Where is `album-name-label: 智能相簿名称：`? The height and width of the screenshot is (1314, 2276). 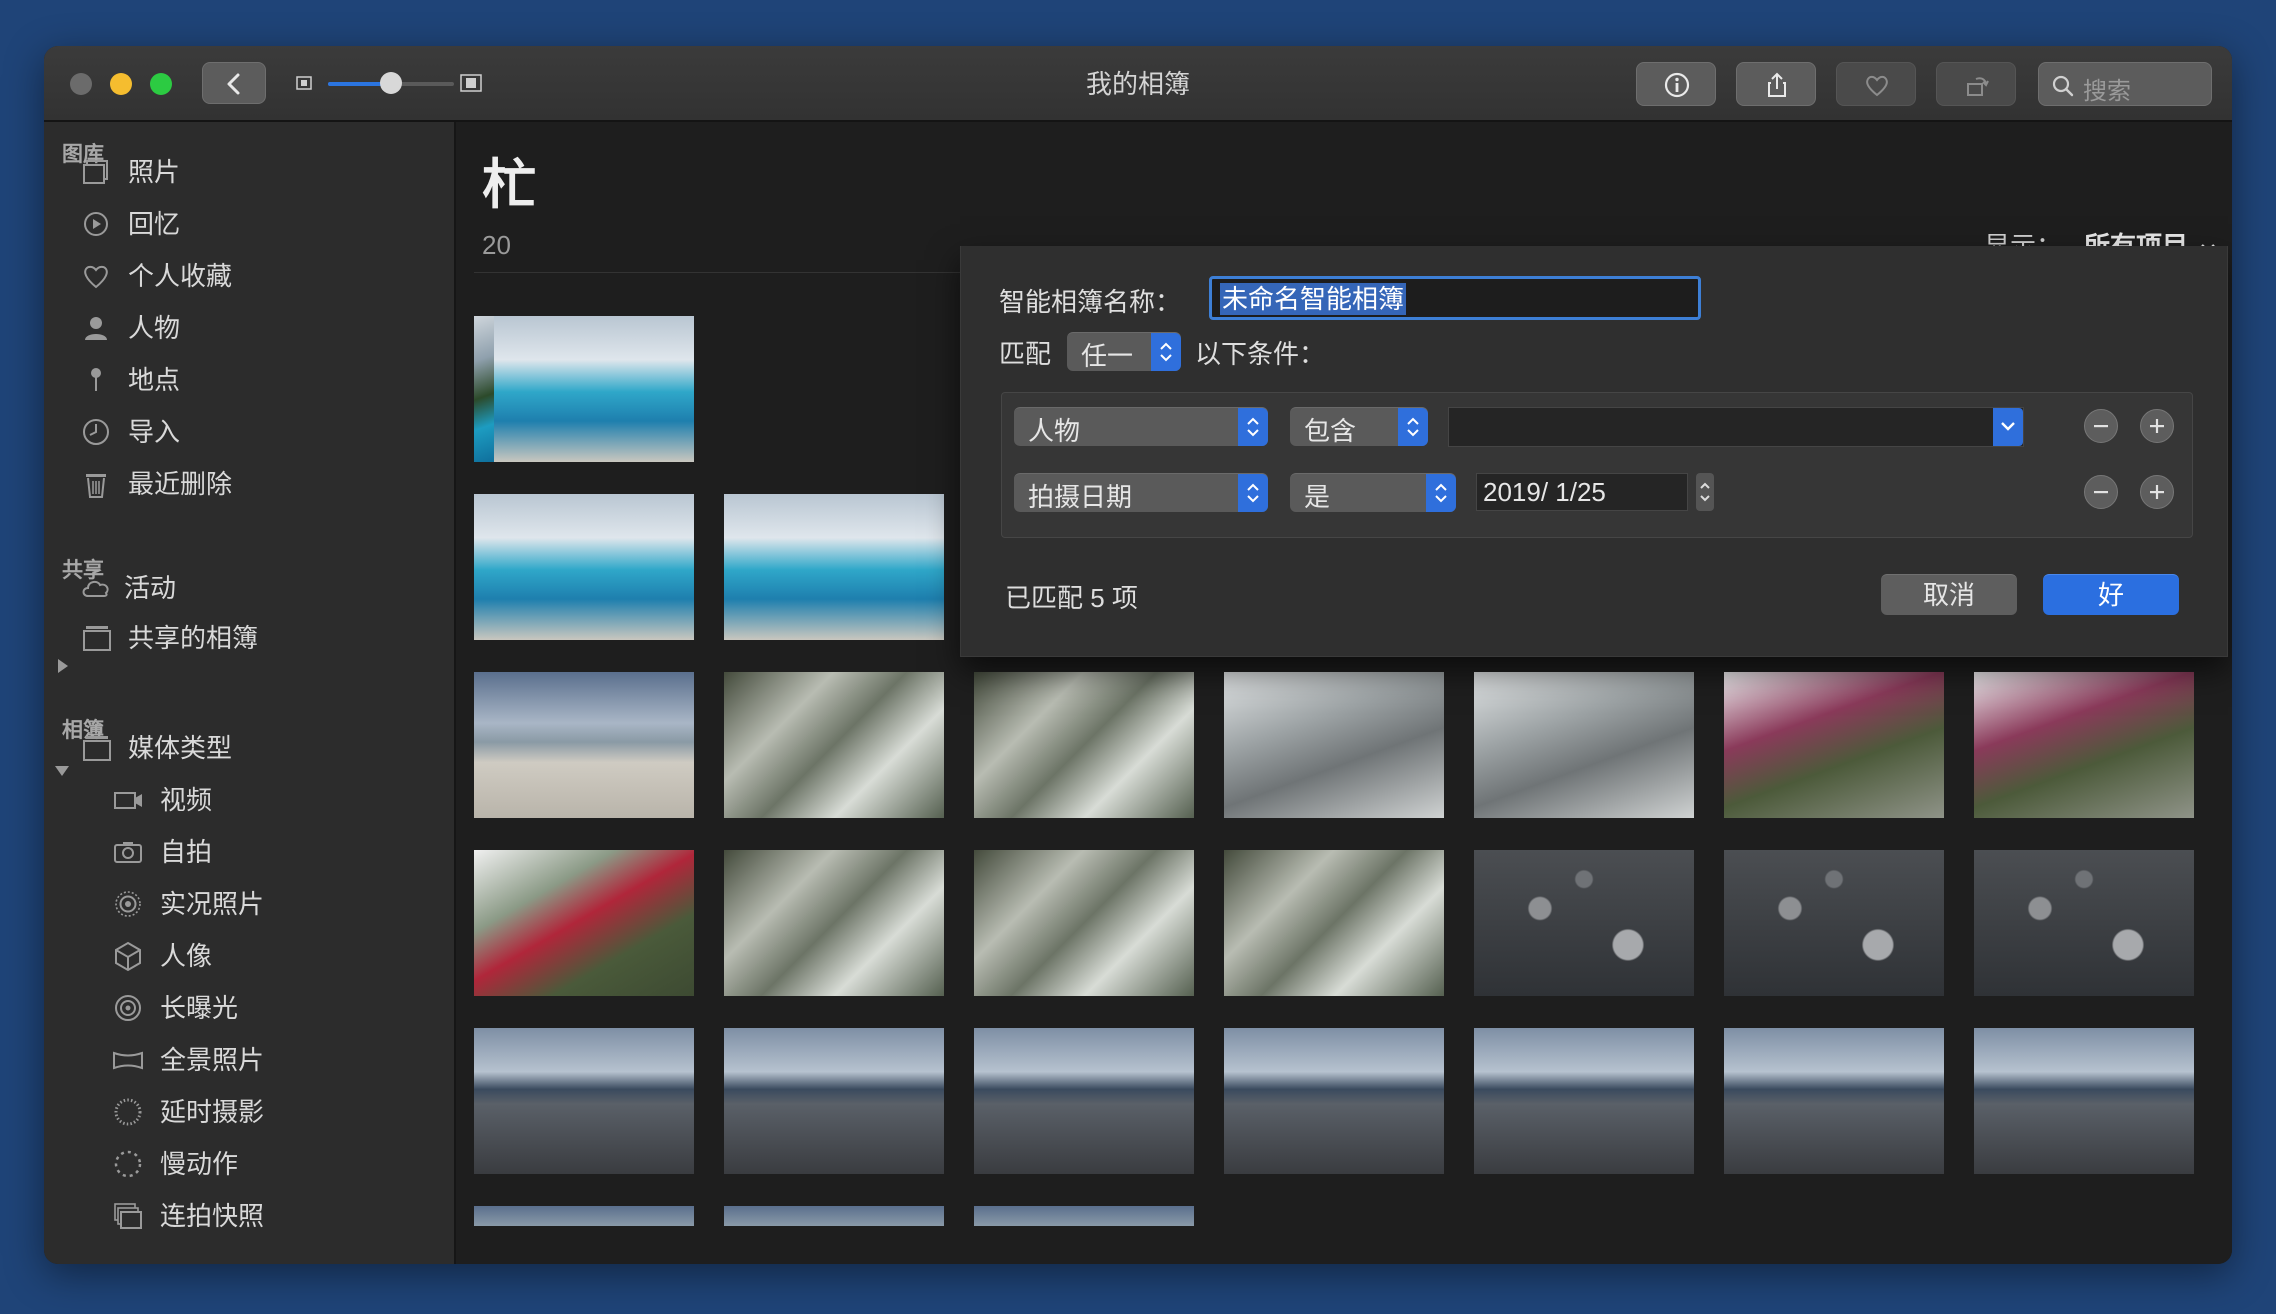 album-name-label: 智能相簿名称： is located at coordinates (1090, 302).